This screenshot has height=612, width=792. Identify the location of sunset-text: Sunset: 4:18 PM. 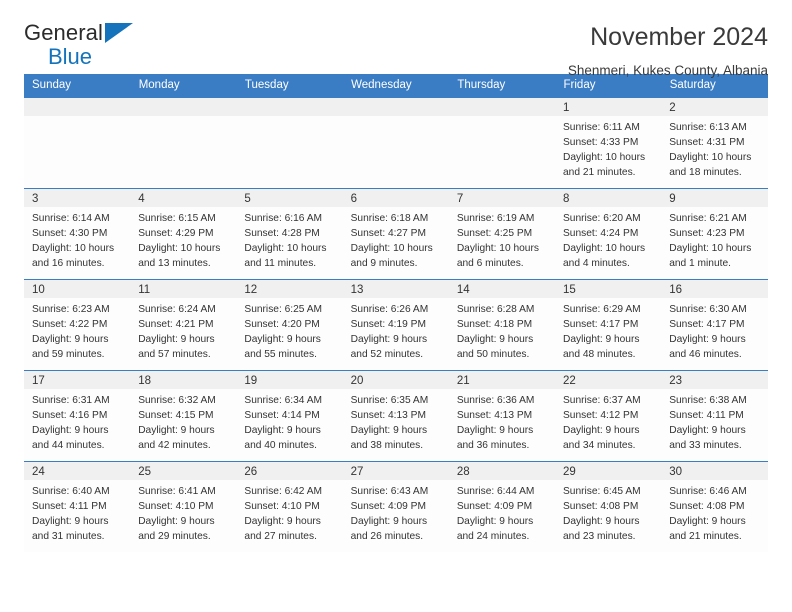
(494, 325).